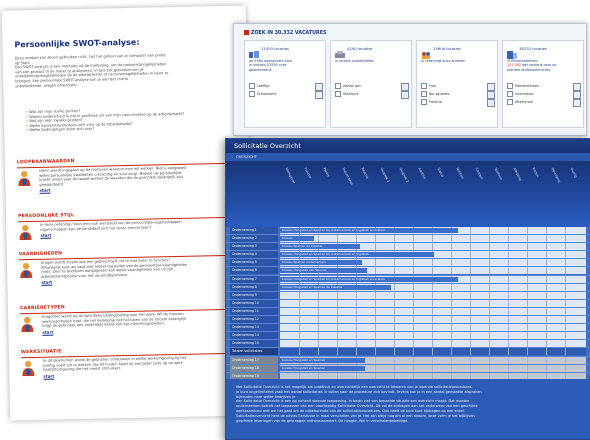 The image size is (590, 440). I want to click on column-header: Status, so click(440, 172).